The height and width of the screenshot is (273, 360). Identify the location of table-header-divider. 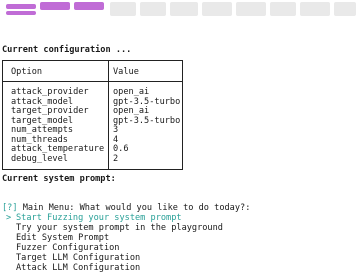
(92, 81).